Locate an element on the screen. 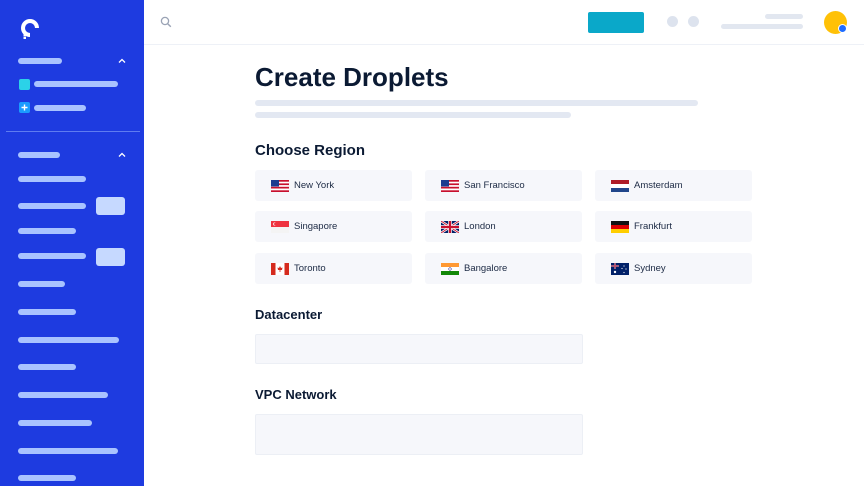  section-title-datacenter: Datacenter is located at coordinates (289, 314).